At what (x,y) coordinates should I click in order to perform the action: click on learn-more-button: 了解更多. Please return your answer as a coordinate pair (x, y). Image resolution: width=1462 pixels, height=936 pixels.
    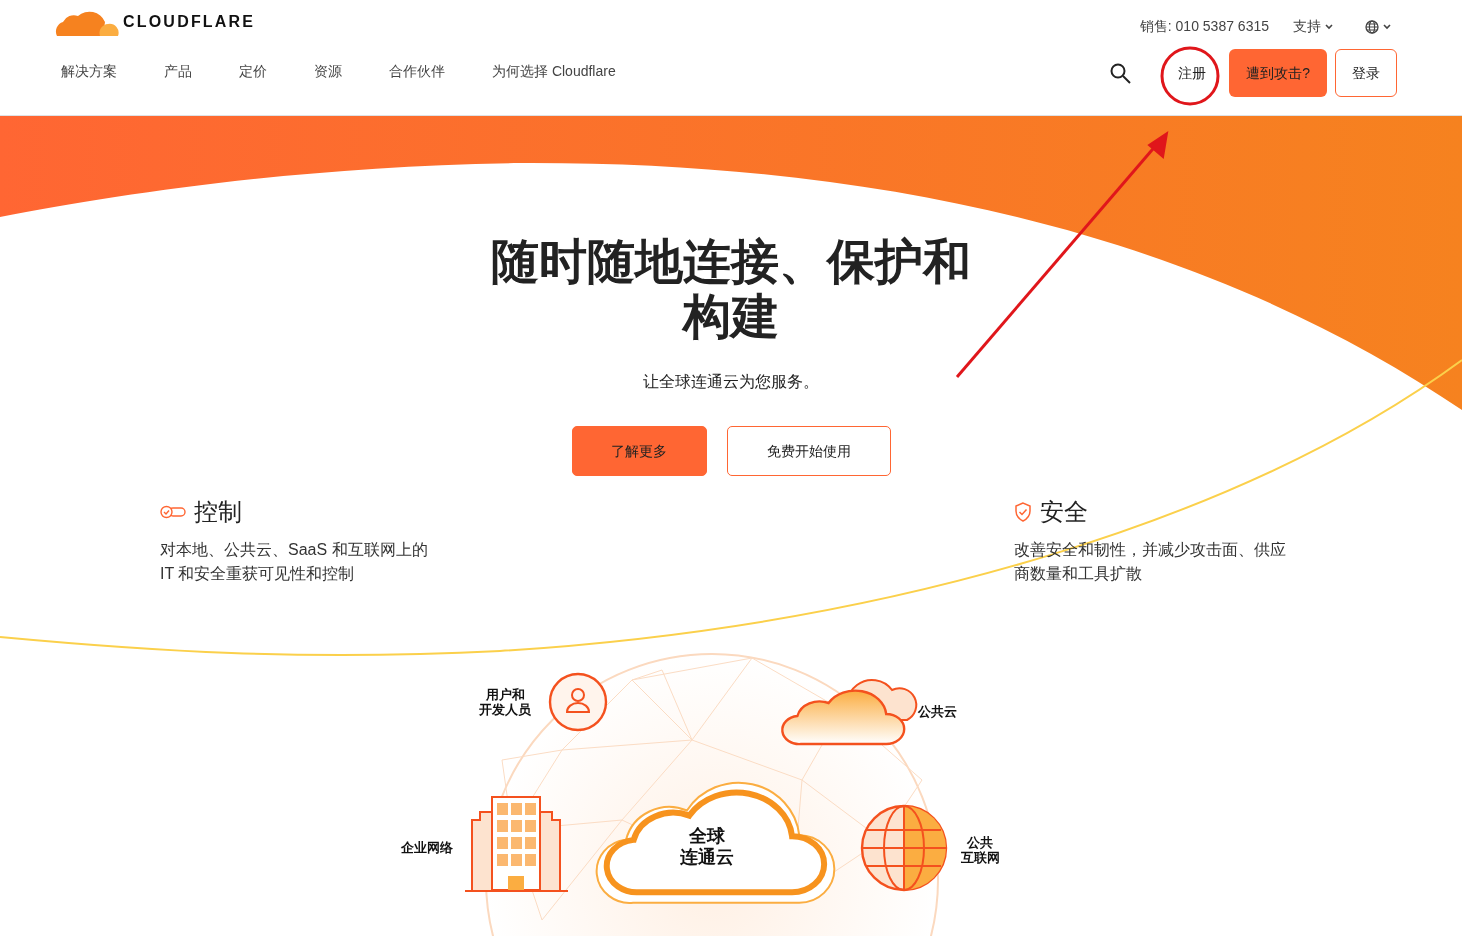
    Looking at the image, I should click on (639, 451).